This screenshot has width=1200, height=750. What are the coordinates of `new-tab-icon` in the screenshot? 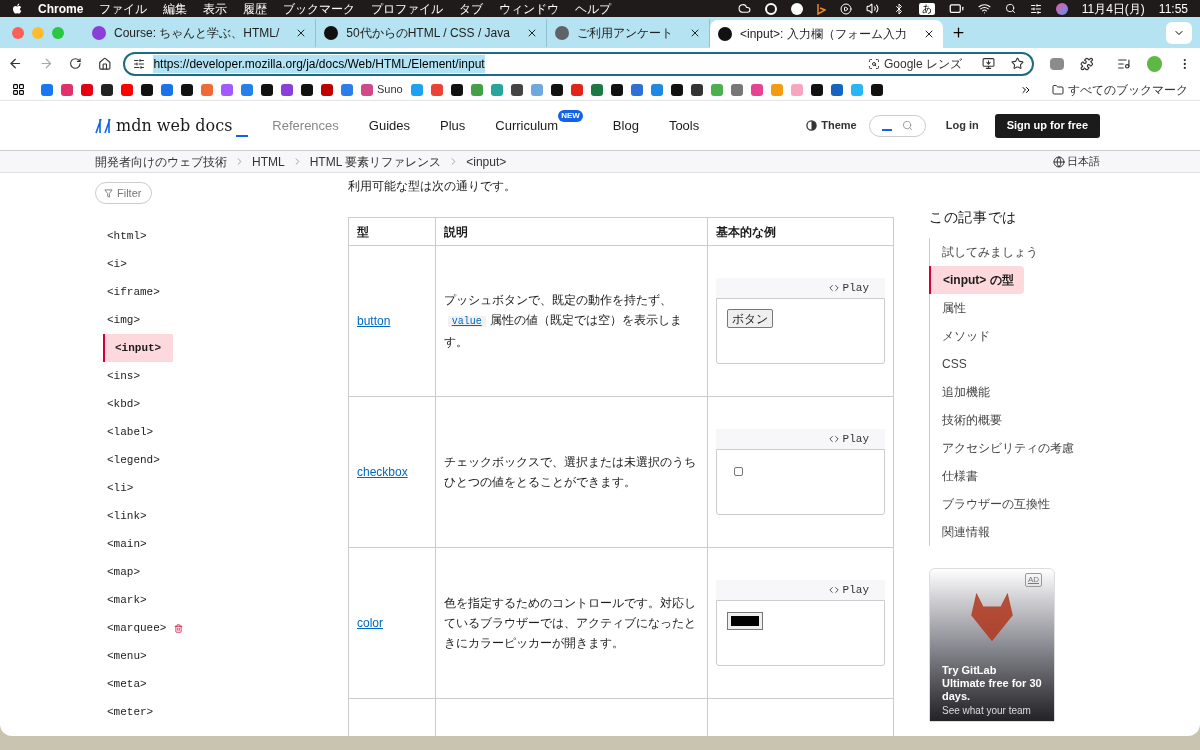 It's located at (958, 32).